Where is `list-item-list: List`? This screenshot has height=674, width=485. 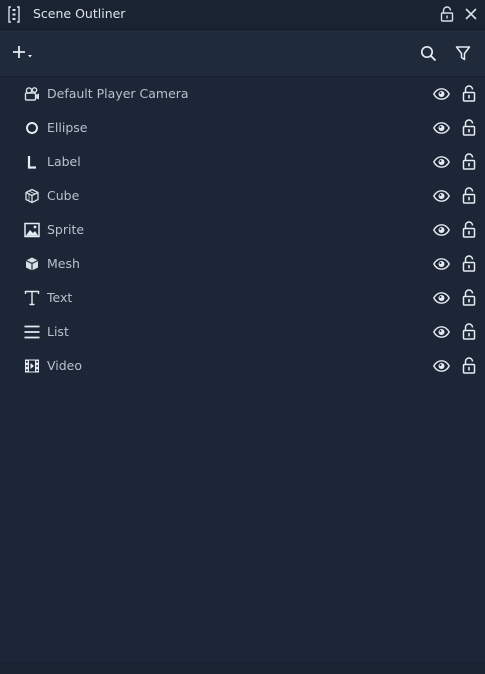
list-item-list: List is located at coordinates (242, 332).